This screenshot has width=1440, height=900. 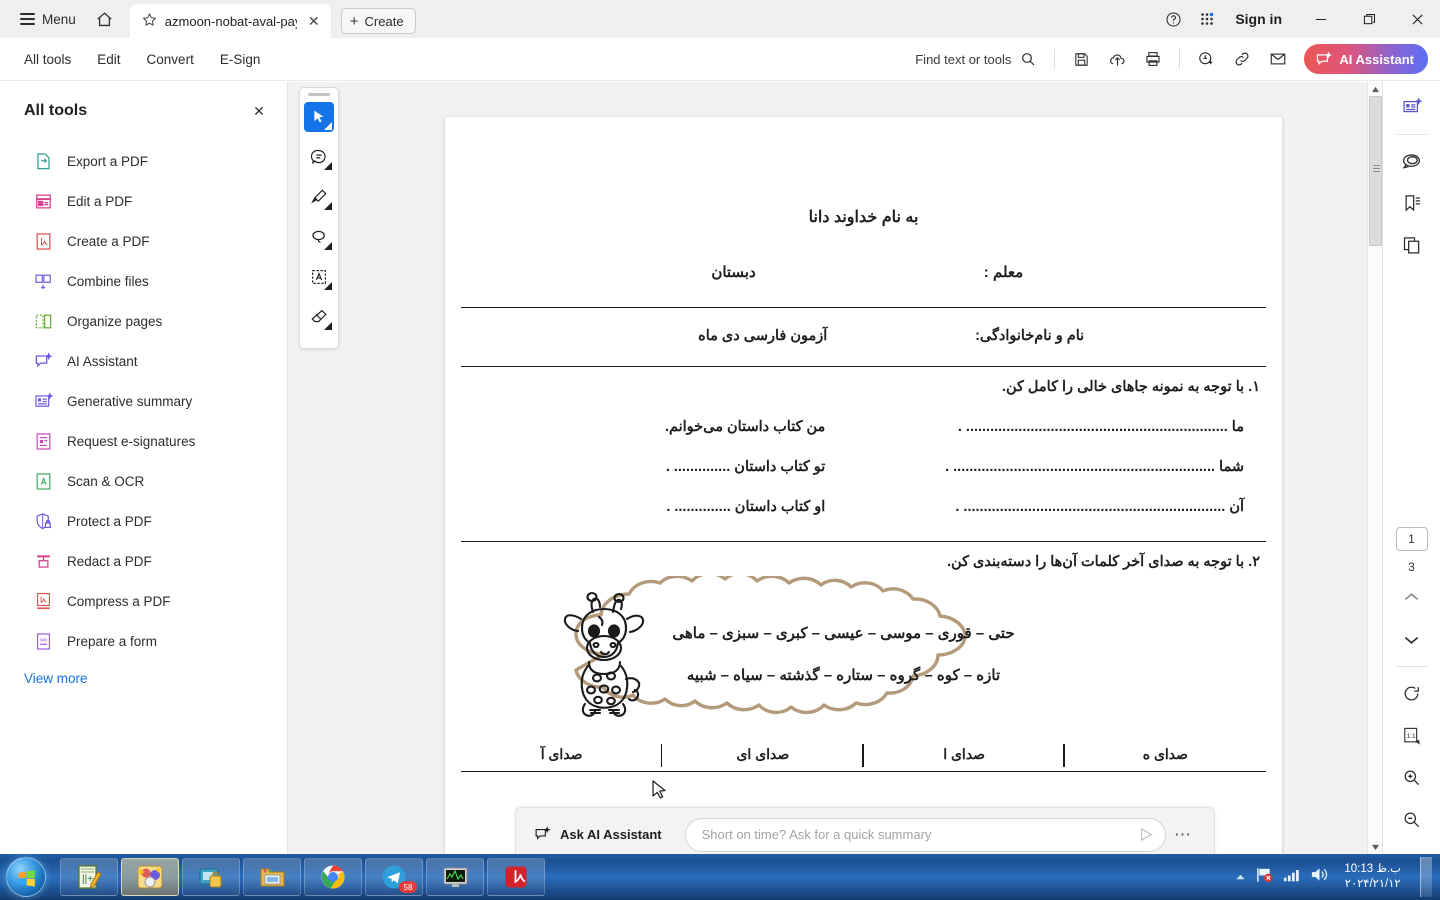 What do you see at coordinates (143, 673) in the screenshot?
I see `view-more-link: View more` at bounding box center [143, 673].